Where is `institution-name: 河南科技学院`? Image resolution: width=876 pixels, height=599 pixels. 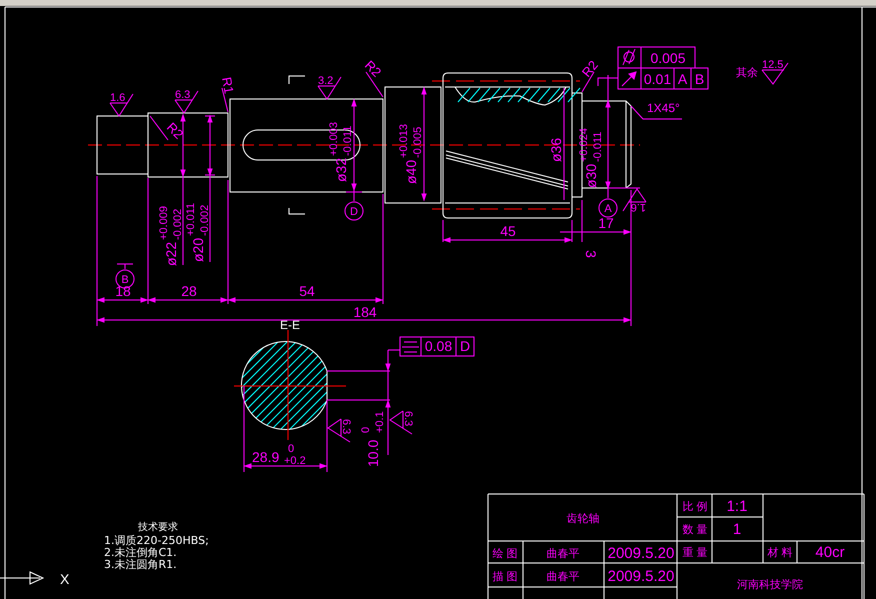 institution-name: 河南科技学院 is located at coordinates (770, 584).